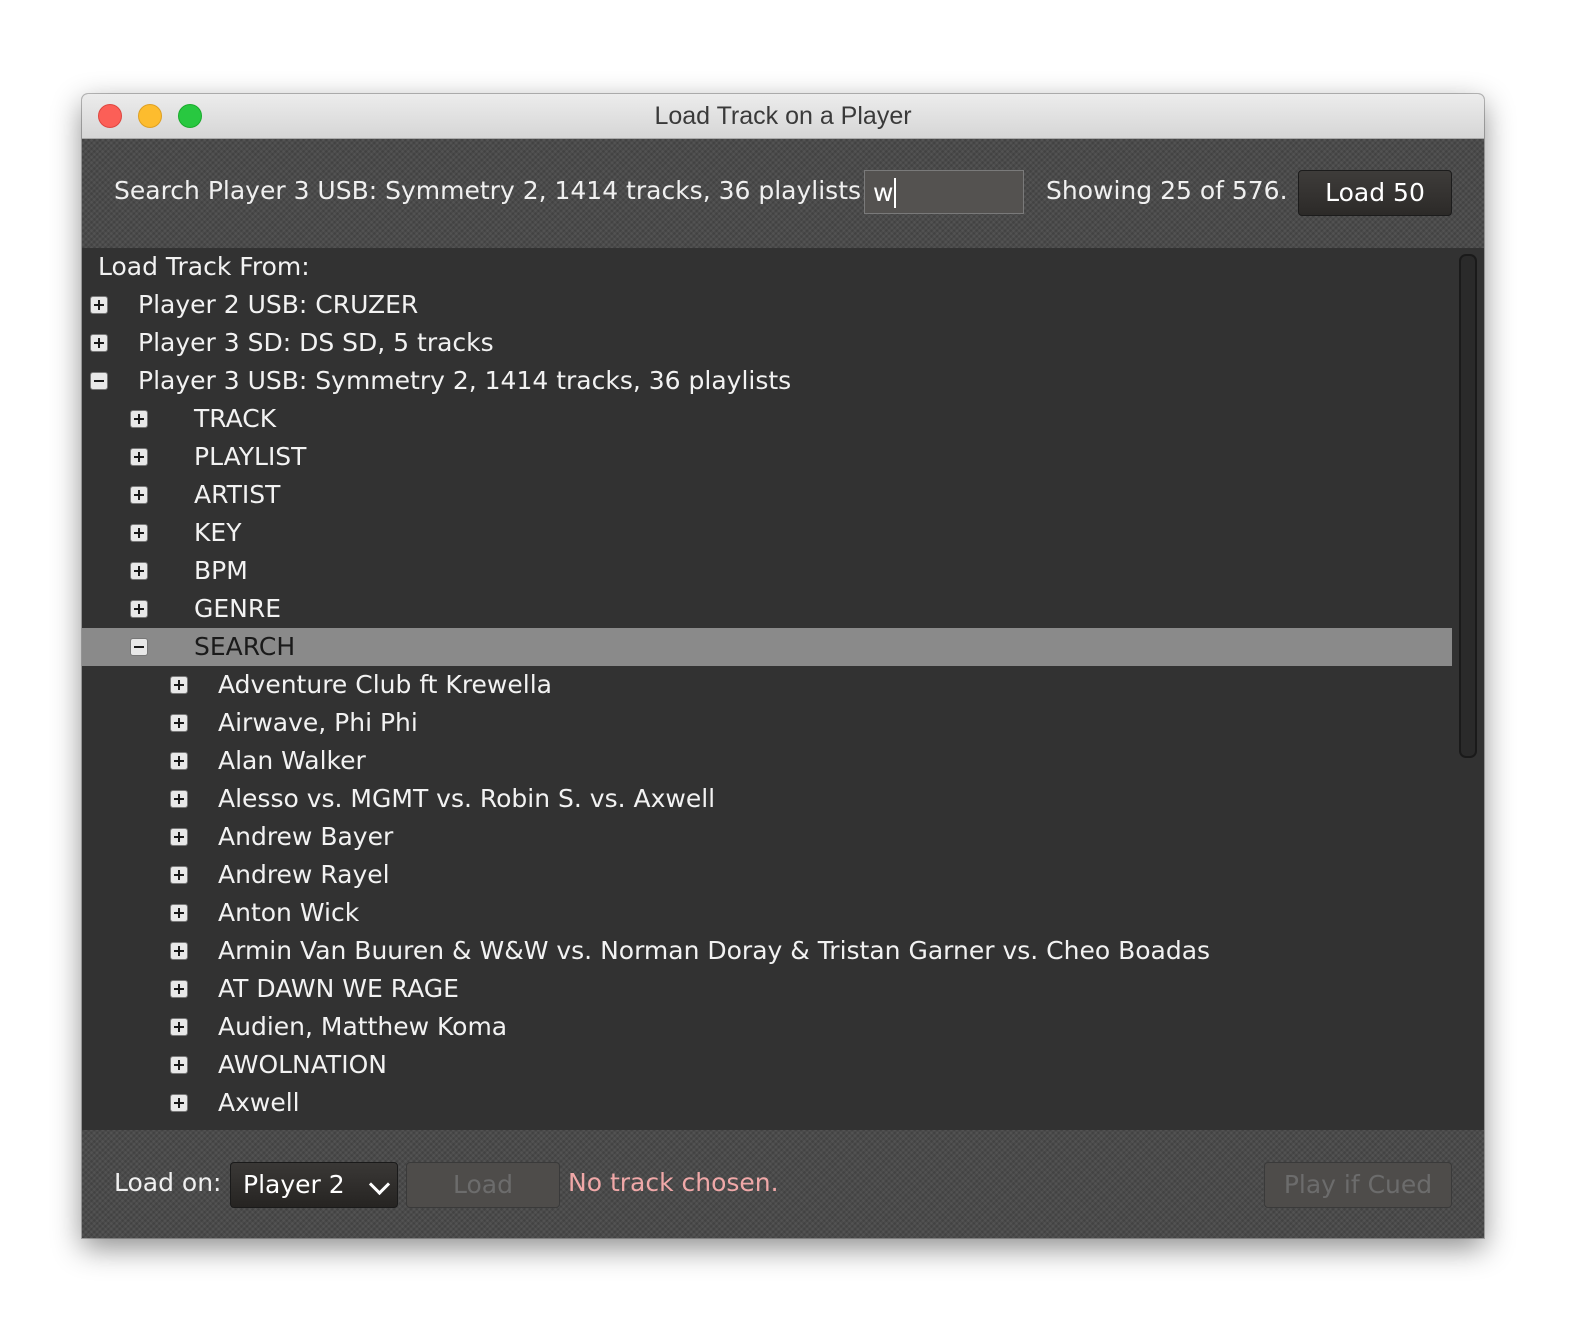 The image size is (1570, 1334). I want to click on tree-node-label: Player 2 USB: CRUZER, so click(278, 304).